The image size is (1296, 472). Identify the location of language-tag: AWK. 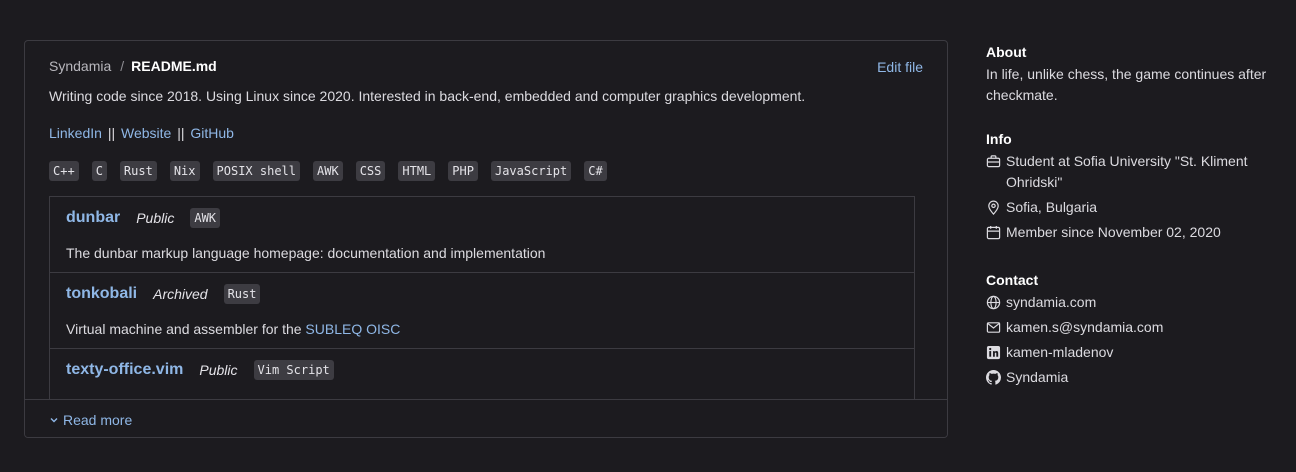
(328, 171).